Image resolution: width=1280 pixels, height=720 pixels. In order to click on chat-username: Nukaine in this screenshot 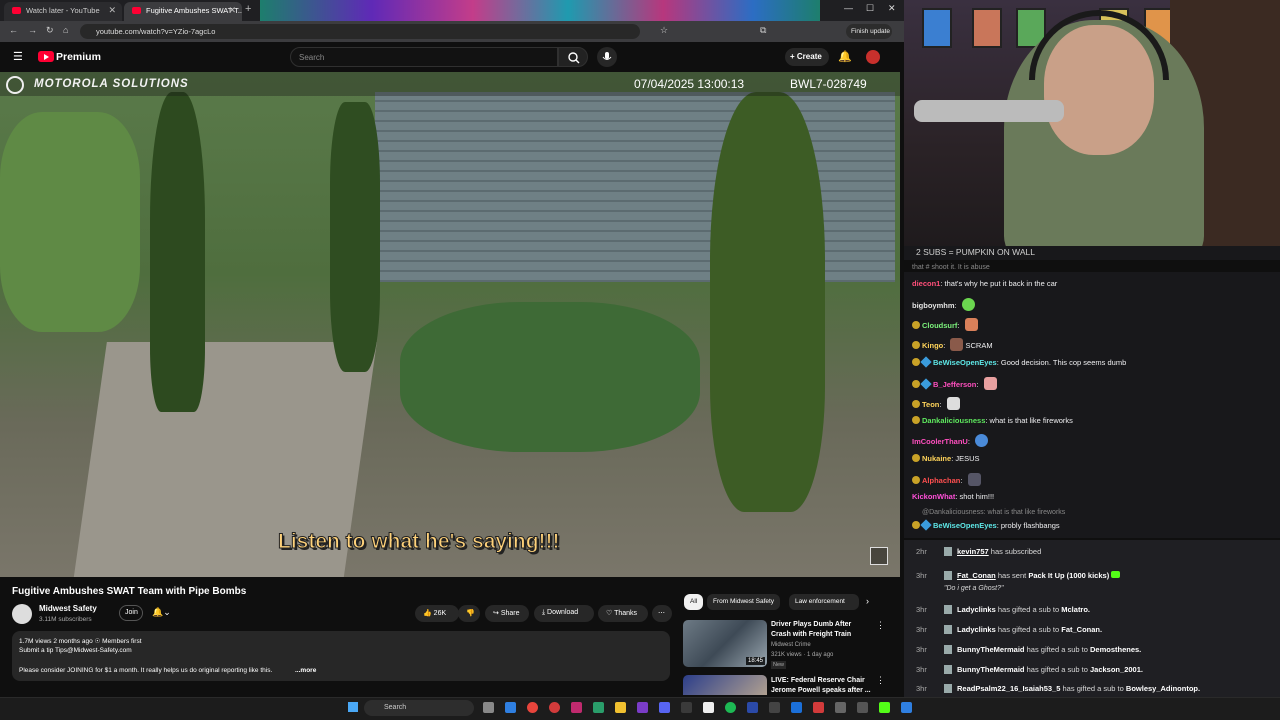, I will do `click(936, 458)`.